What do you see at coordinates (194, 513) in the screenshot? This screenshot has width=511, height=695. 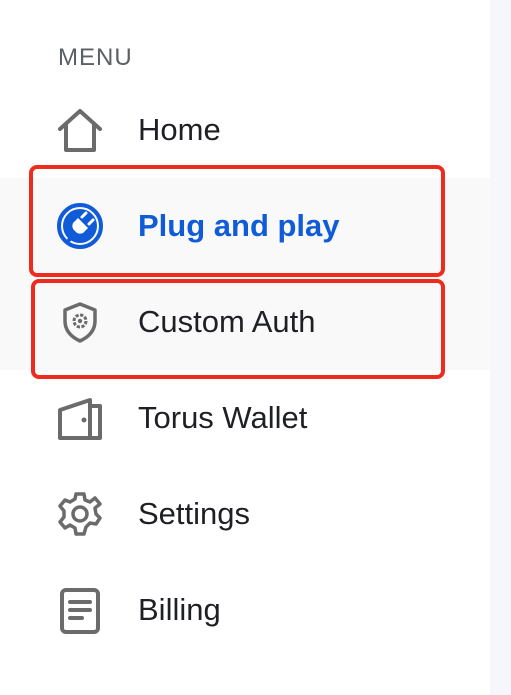 I see `sidebar-item-label: Settings` at bounding box center [194, 513].